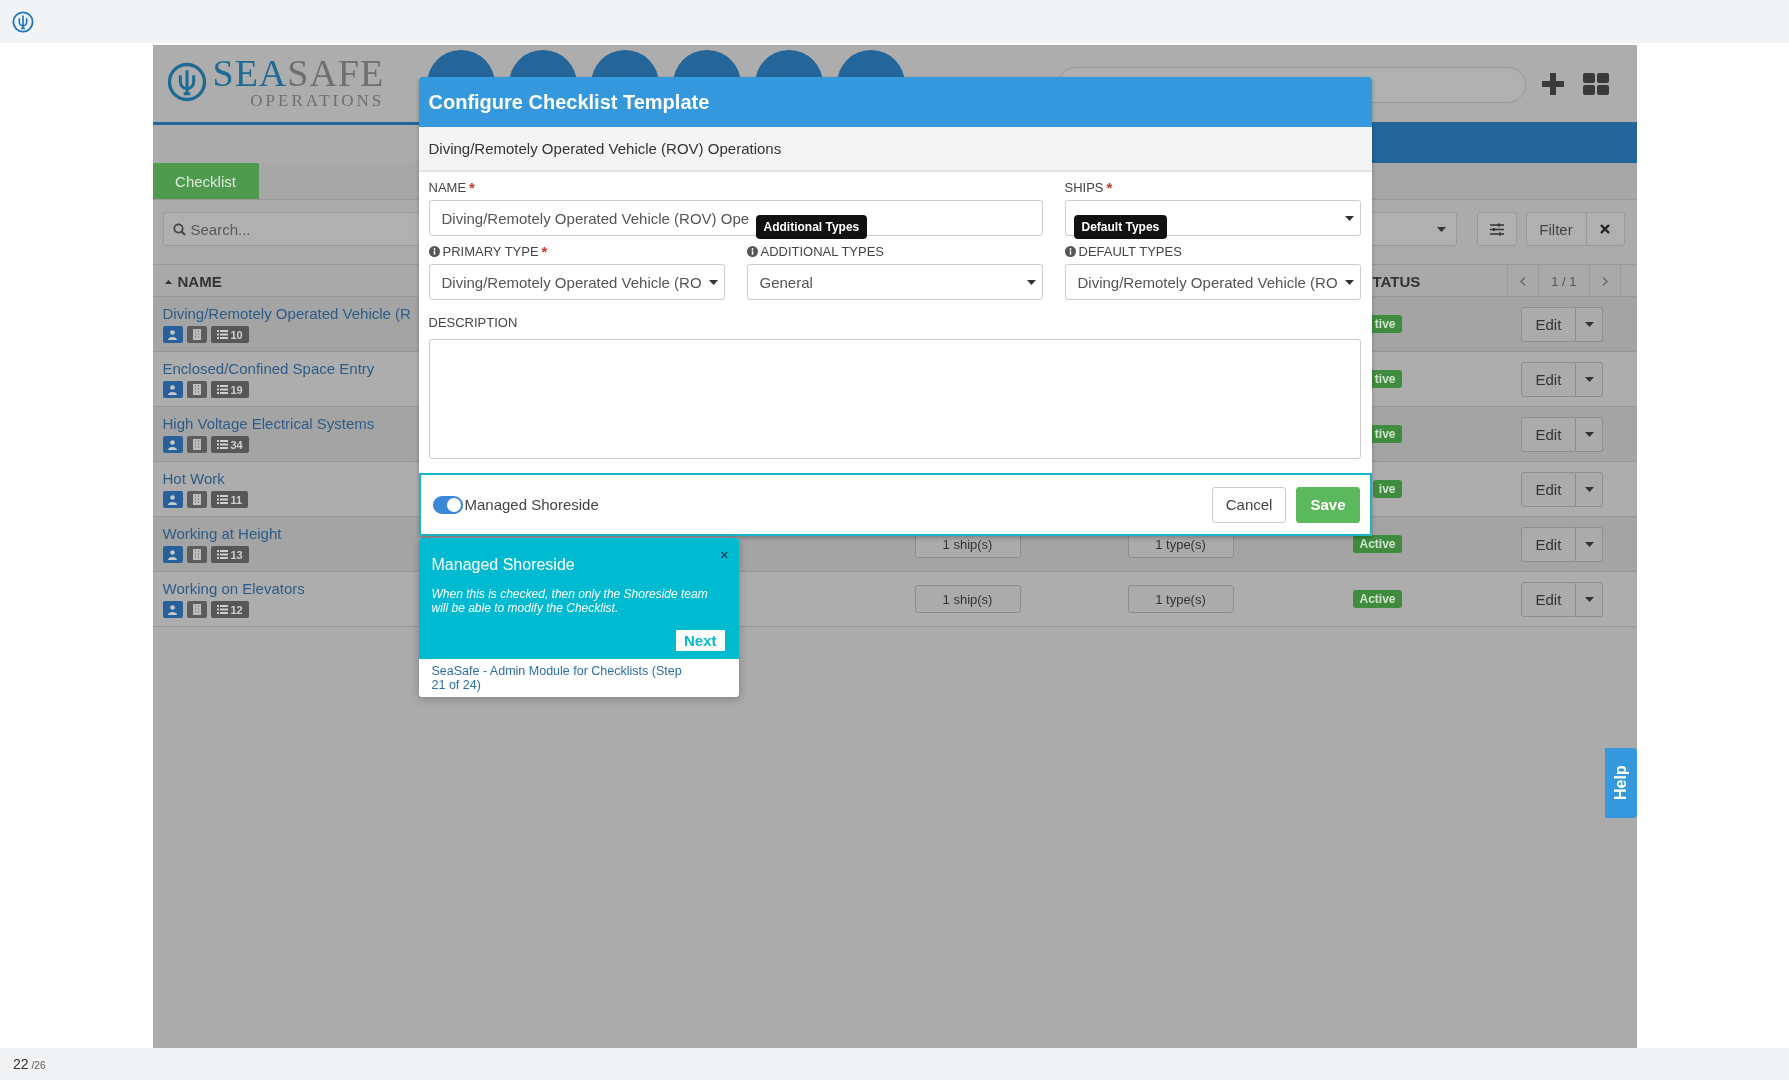 The image size is (1789, 1080). I want to click on toggle-label: Managed Shoreside, so click(531, 504).